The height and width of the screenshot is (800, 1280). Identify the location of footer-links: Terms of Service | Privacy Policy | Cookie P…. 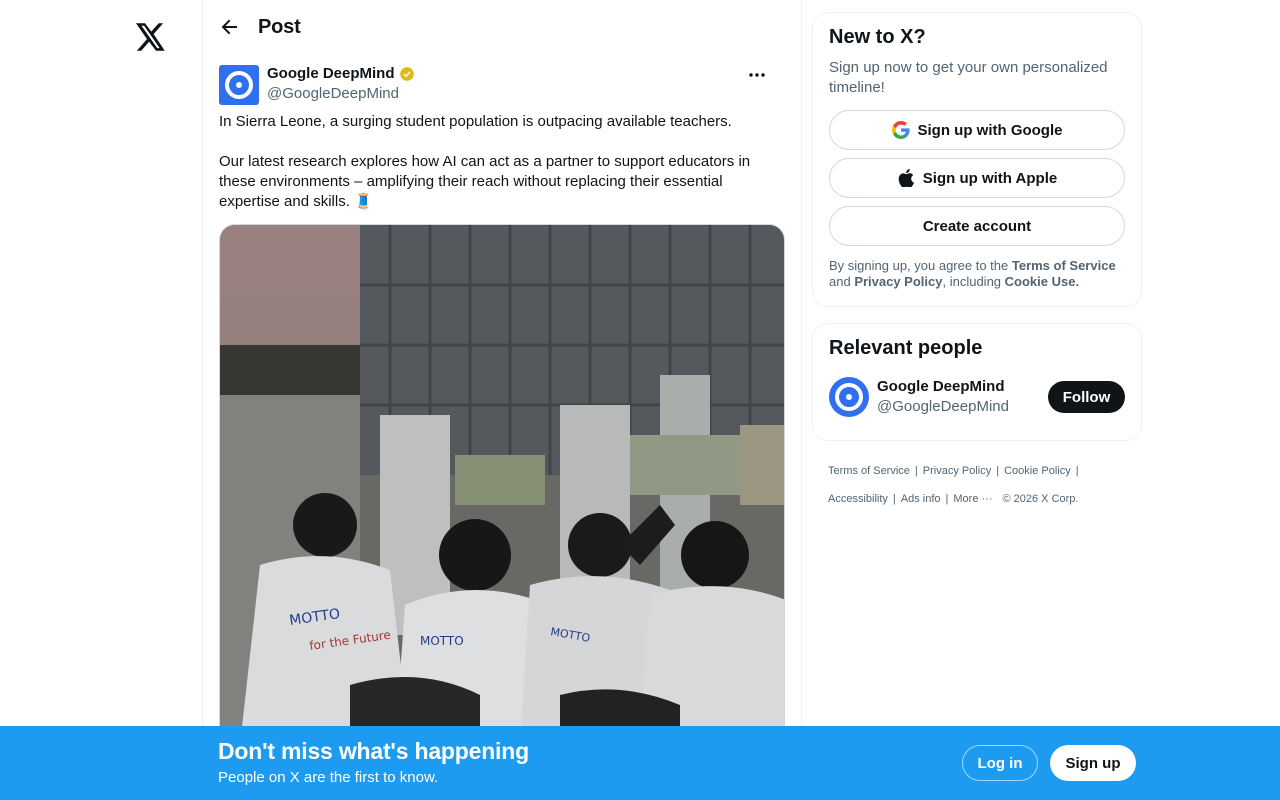
(977, 485).